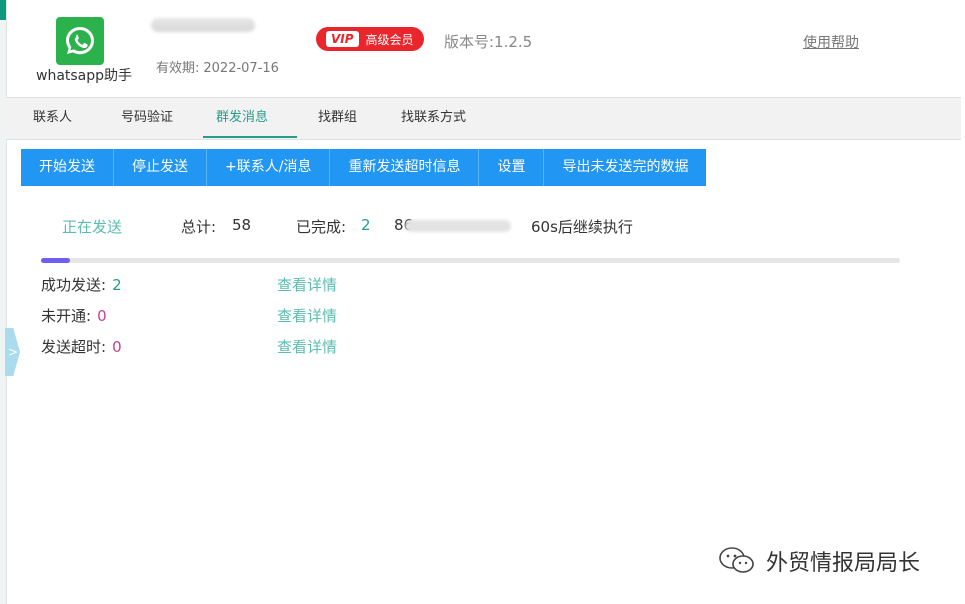 The image size is (965, 604). I want to click on tab-number-verify: 号码验证, so click(147, 118).